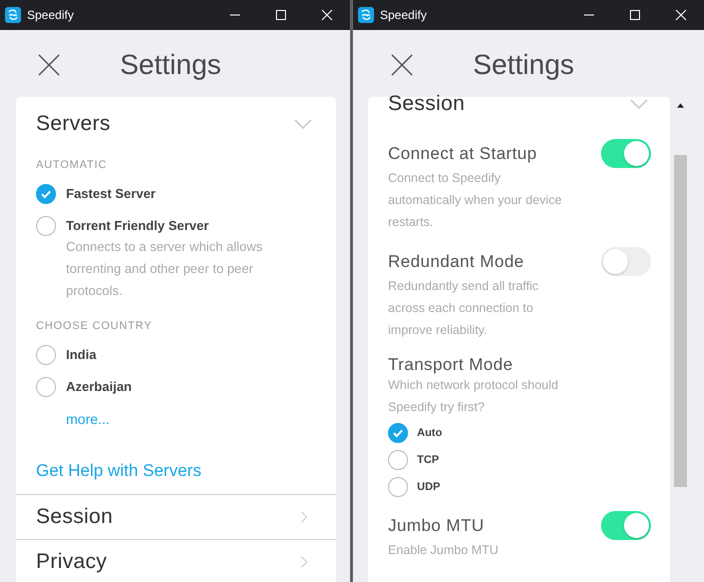 The image size is (704, 582). Describe the element at coordinates (464, 308) in the screenshot. I see `setting-description: Redundantly send all traffic across each connection to improve reliability.` at that location.